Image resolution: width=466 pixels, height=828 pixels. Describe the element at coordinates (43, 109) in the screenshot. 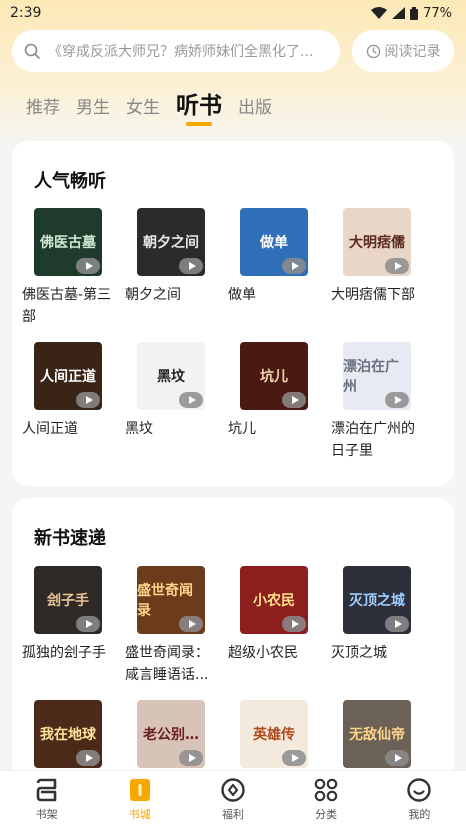

I see `tab-recommend: 推荐` at that location.